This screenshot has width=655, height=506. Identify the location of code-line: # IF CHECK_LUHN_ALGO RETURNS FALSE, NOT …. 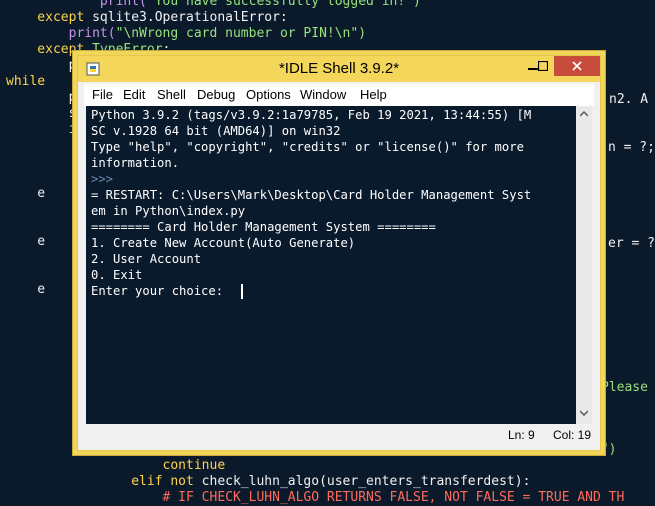
(315, 498).